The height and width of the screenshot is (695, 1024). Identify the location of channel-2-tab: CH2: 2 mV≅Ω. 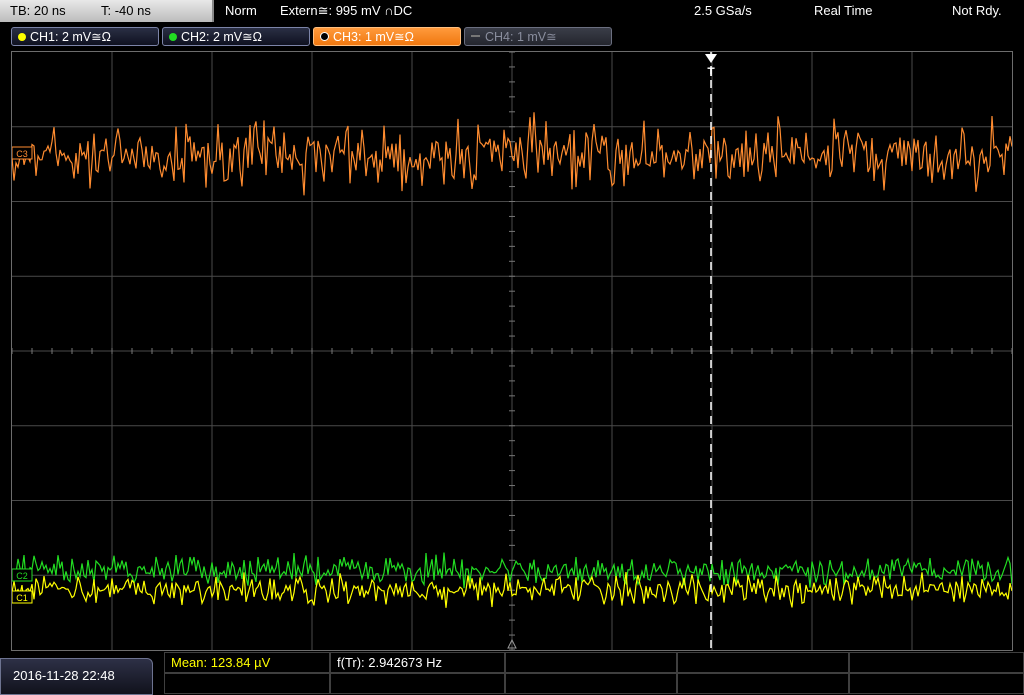
(236, 36).